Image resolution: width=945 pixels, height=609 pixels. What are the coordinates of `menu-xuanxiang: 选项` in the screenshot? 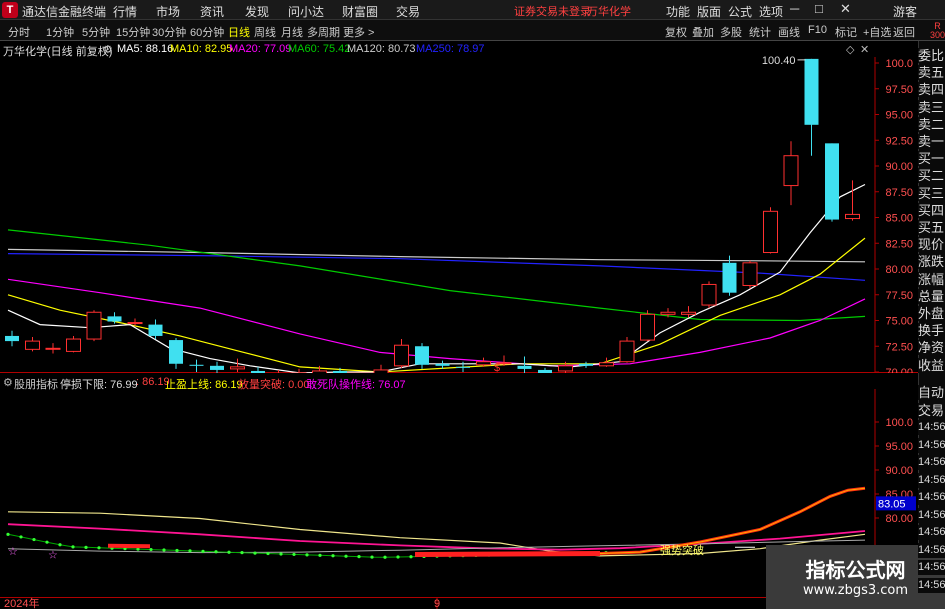 It's located at (771, 11).